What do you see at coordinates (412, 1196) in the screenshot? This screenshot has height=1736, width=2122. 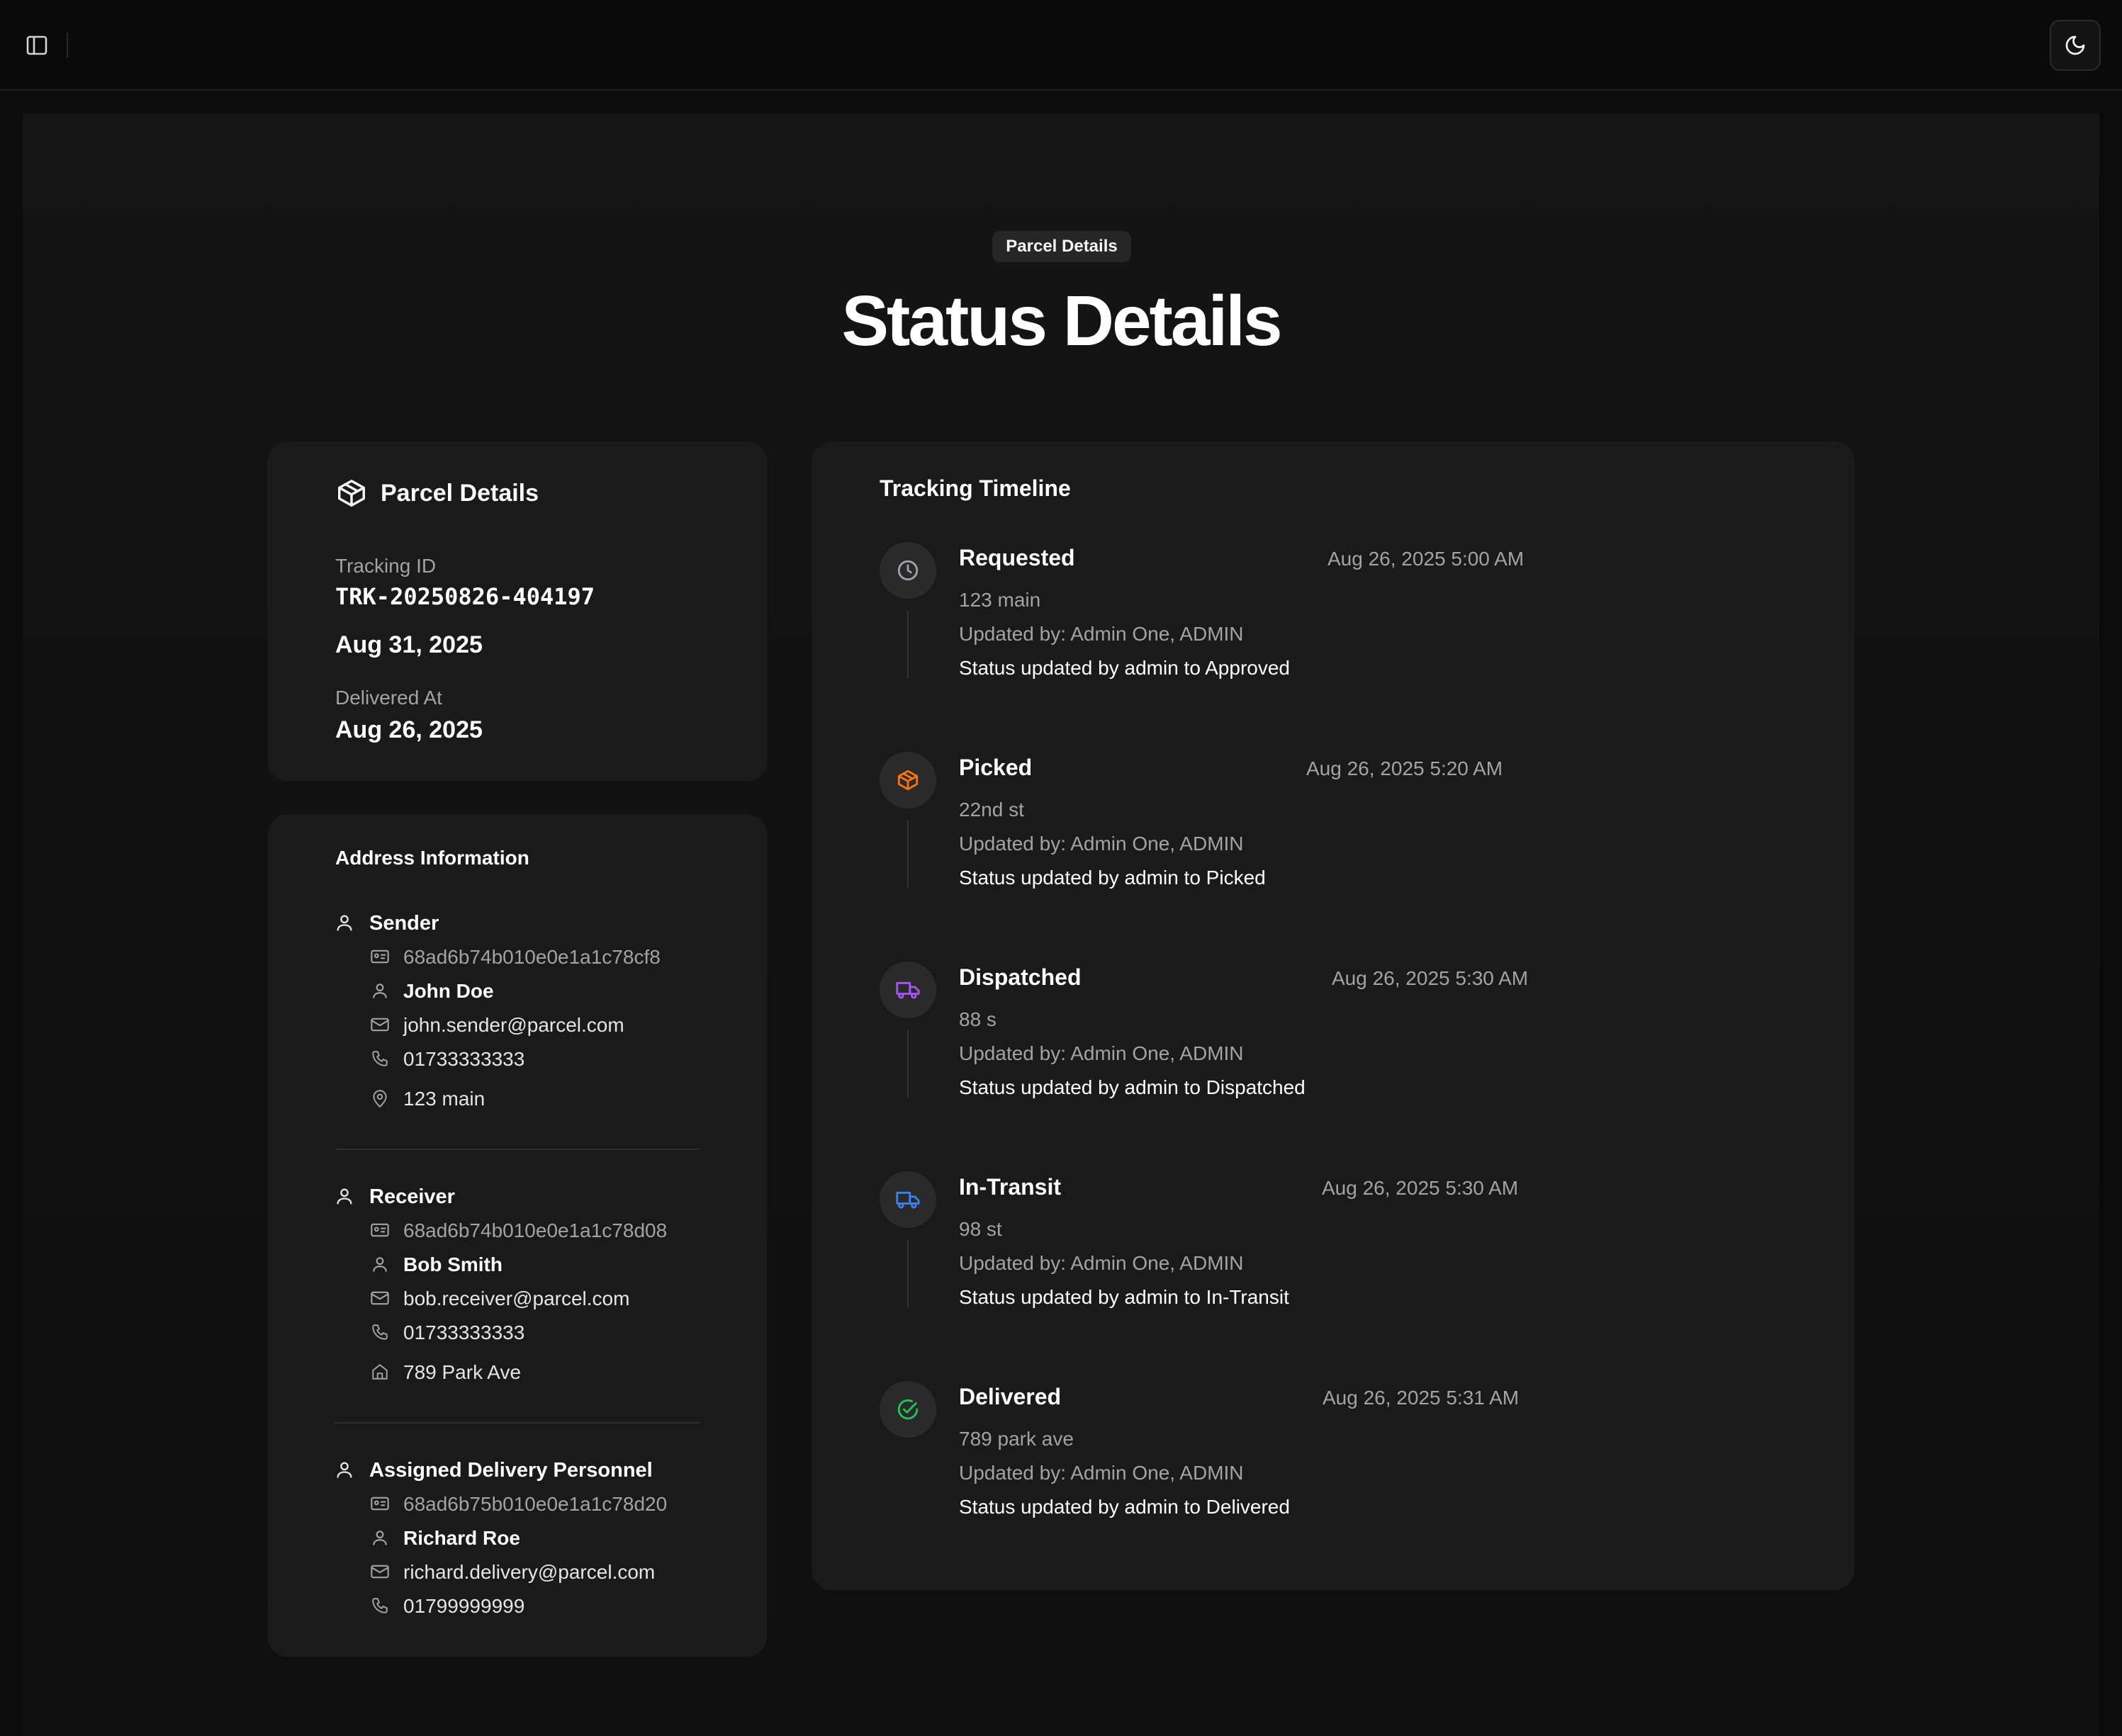 I see `receiver-title: Receiver` at bounding box center [412, 1196].